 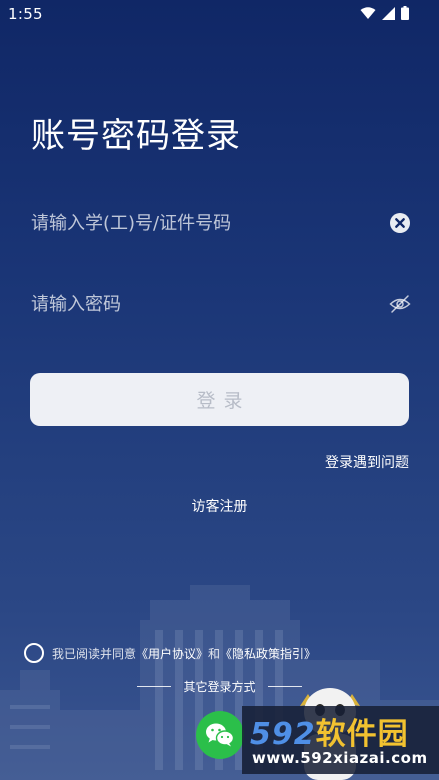 I want to click on agreement-text: 我已阅读并同意《用户协议》和《隐私政策指引》, so click(x=184, y=653).